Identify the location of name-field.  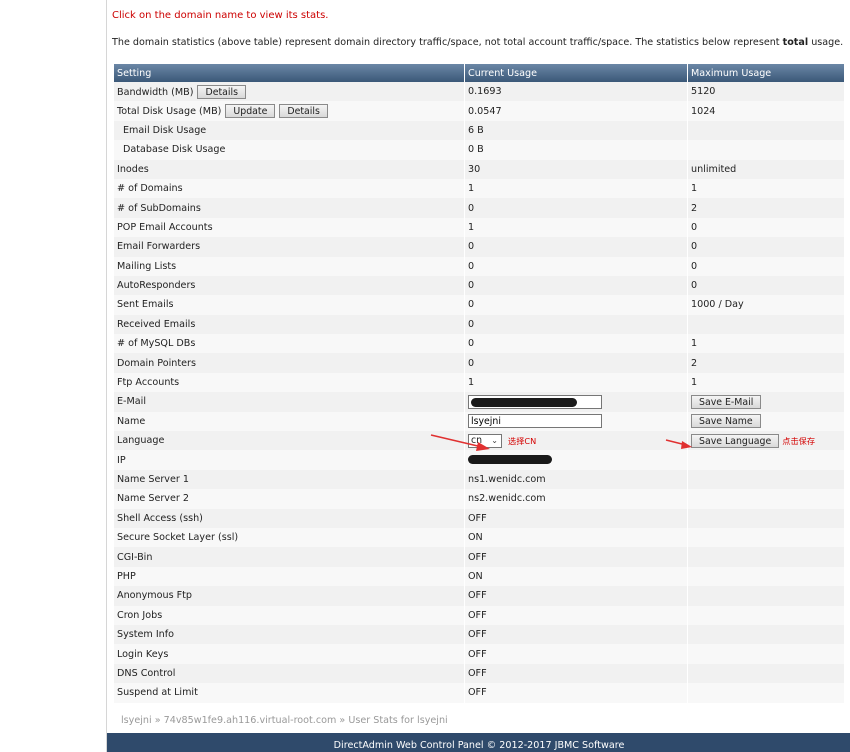
(535, 421).